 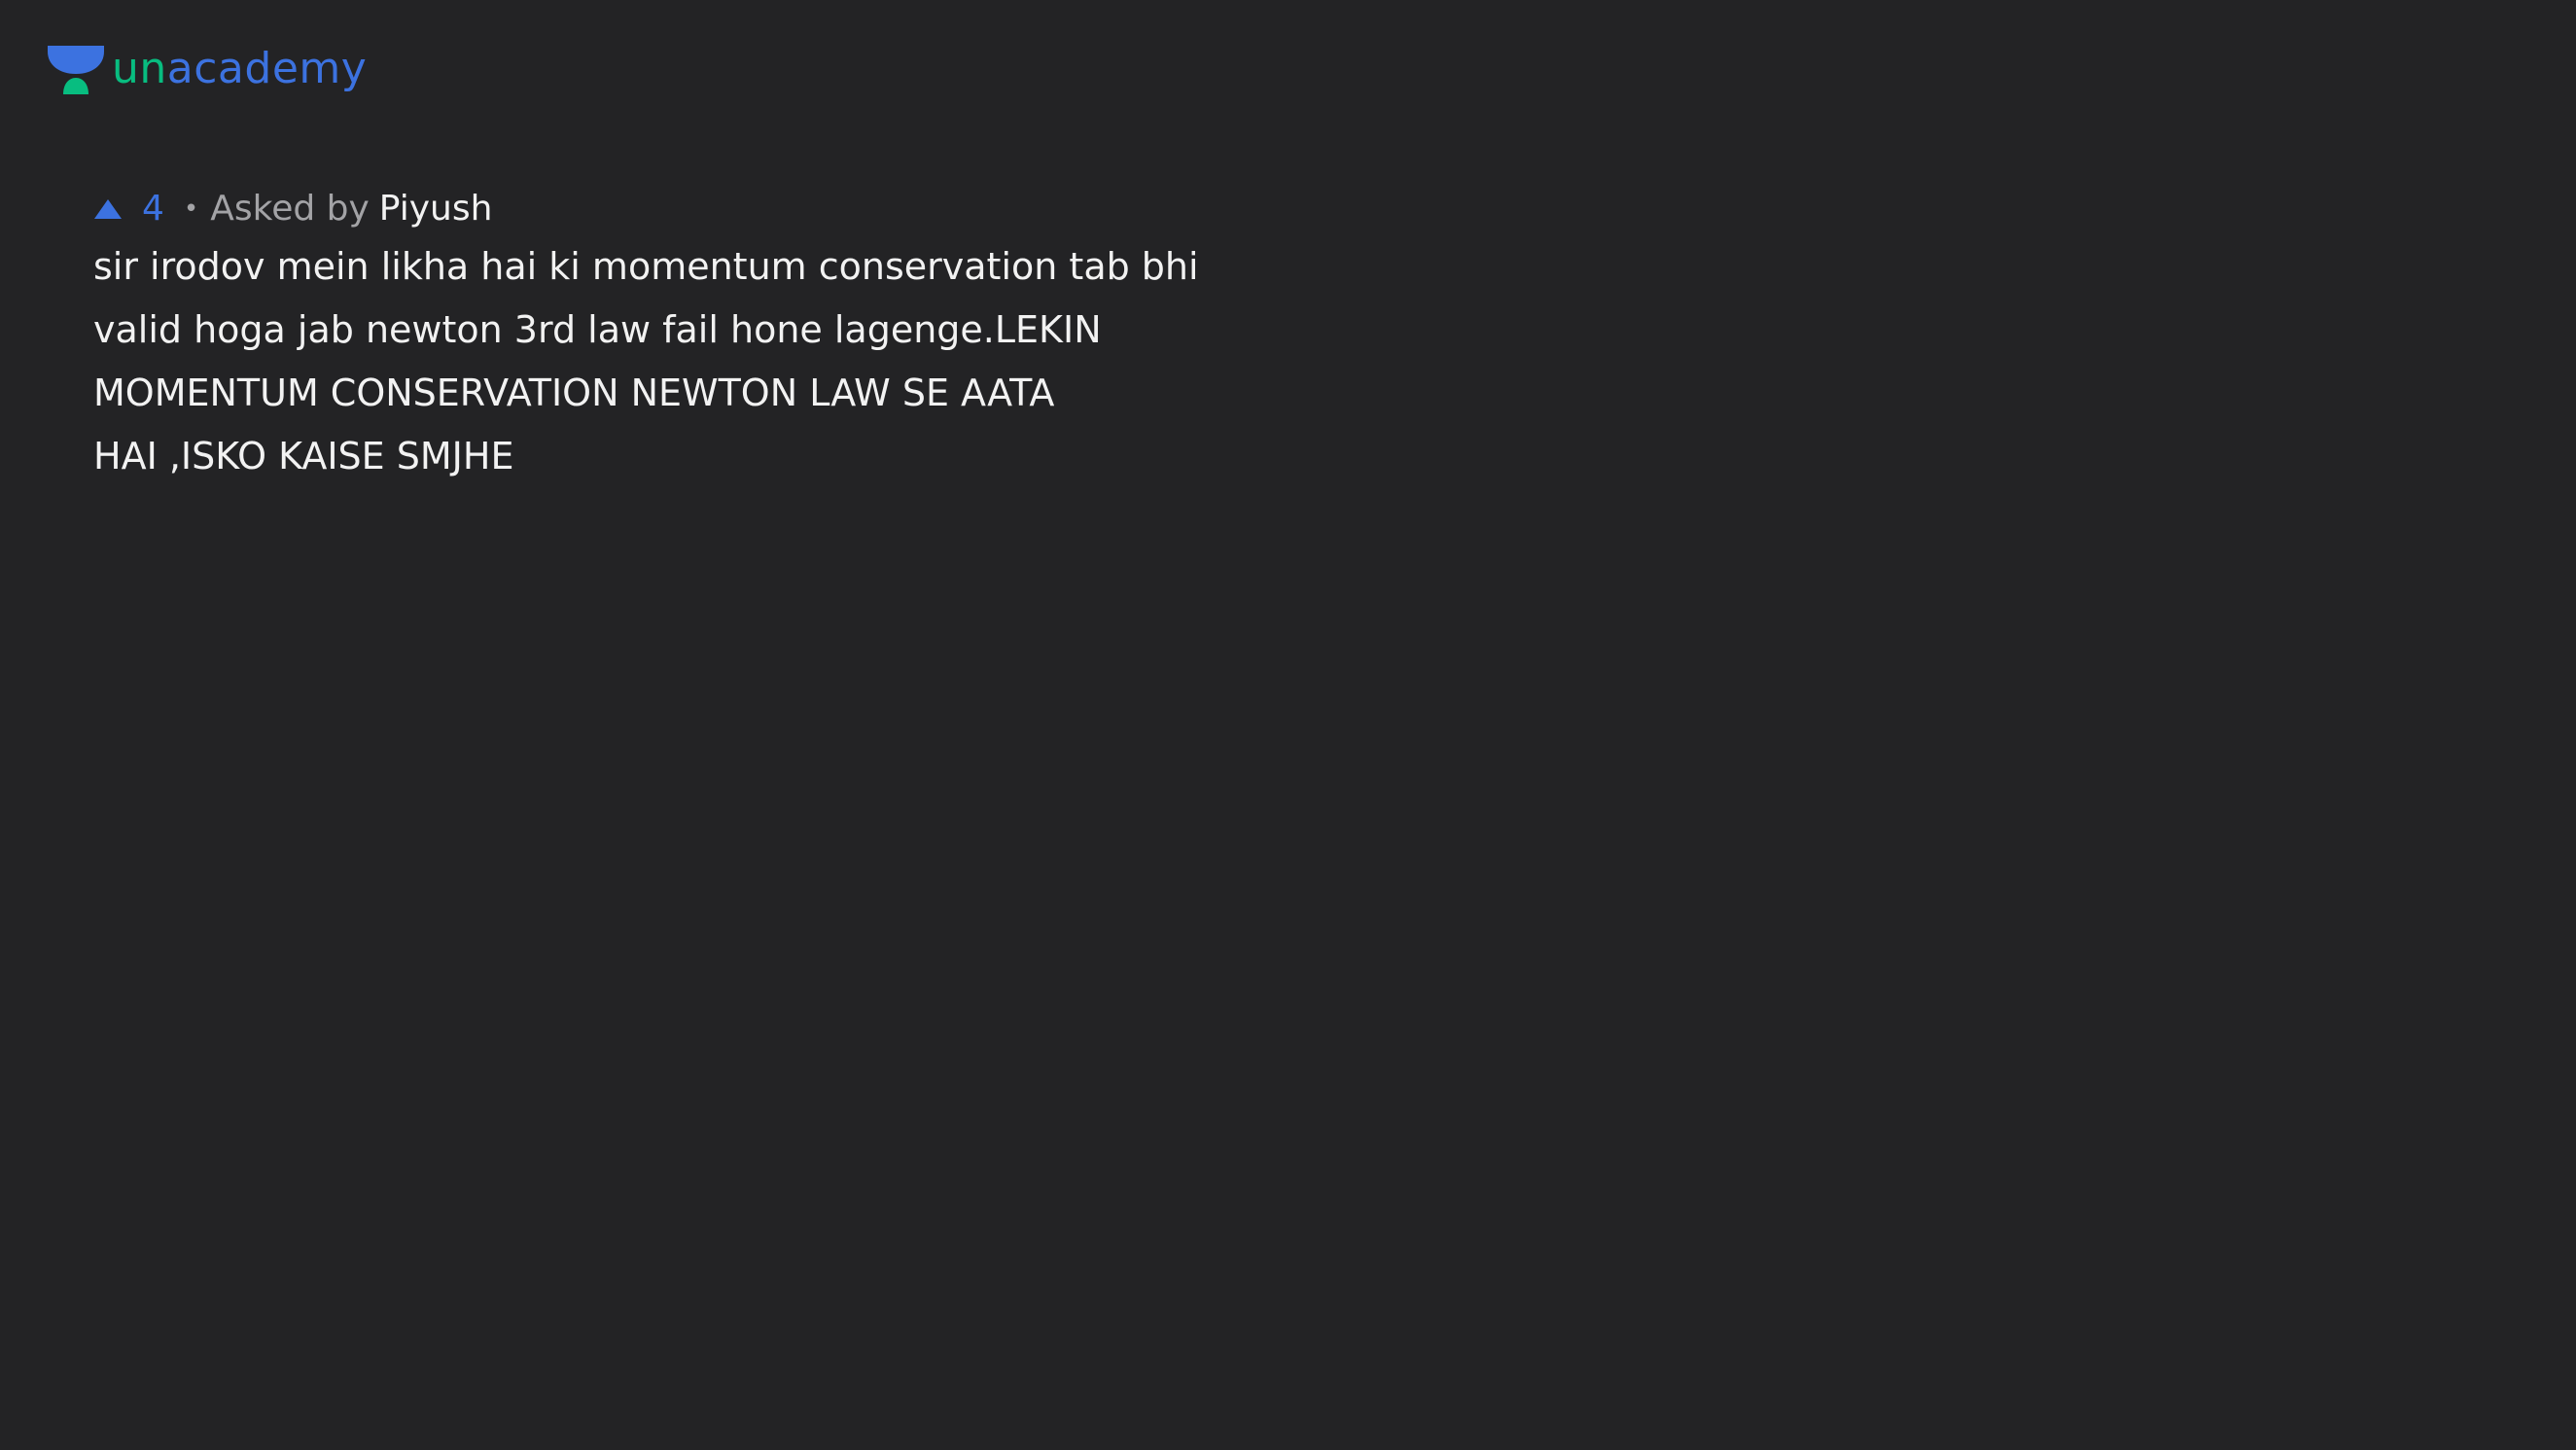 What do you see at coordinates (153, 209) in the screenshot?
I see `upvote-count: 4` at bounding box center [153, 209].